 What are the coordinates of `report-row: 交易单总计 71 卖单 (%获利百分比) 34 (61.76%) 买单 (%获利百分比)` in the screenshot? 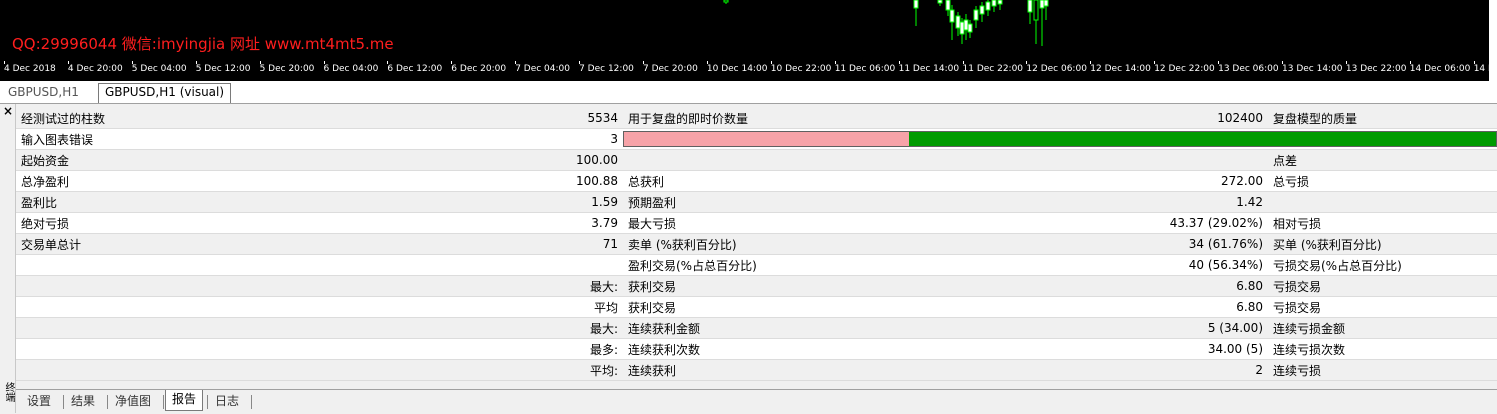 It's located at (756, 244).